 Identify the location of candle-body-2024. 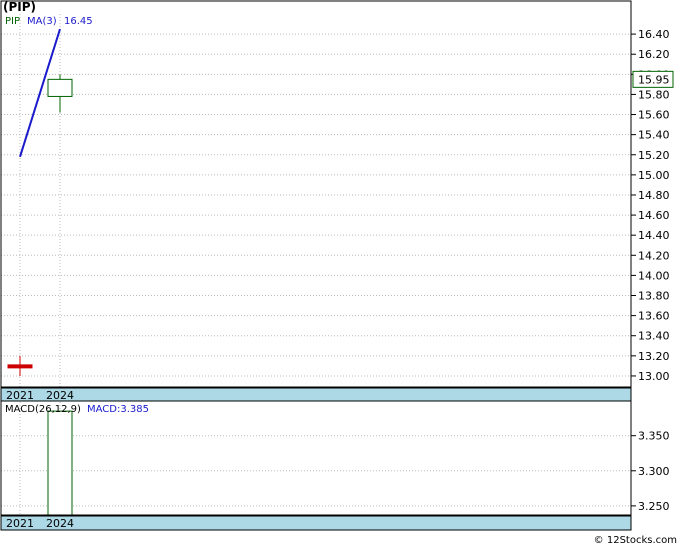
(60, 87).